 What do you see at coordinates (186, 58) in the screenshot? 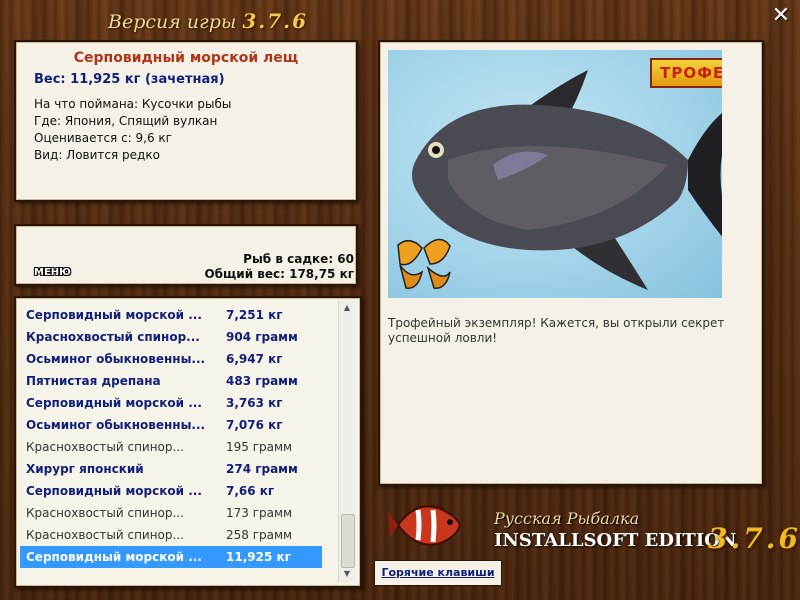
I see `fish-name: Серповидный морской лещ` at bounding box center [186, 58].